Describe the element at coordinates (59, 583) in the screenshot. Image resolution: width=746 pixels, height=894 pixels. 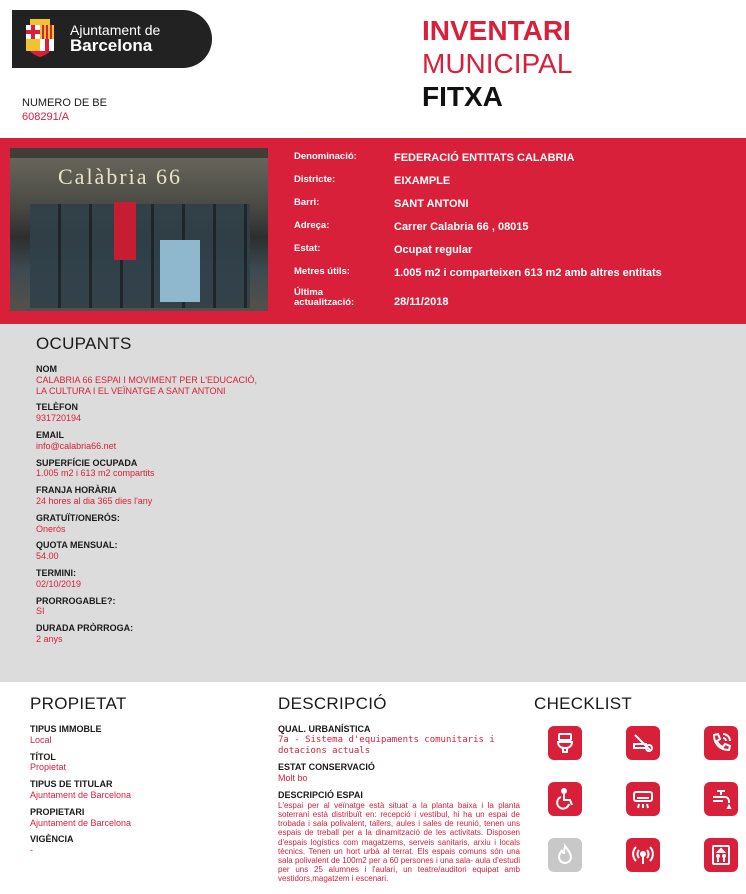
I see `field-value: 02/10/2019` at that location.